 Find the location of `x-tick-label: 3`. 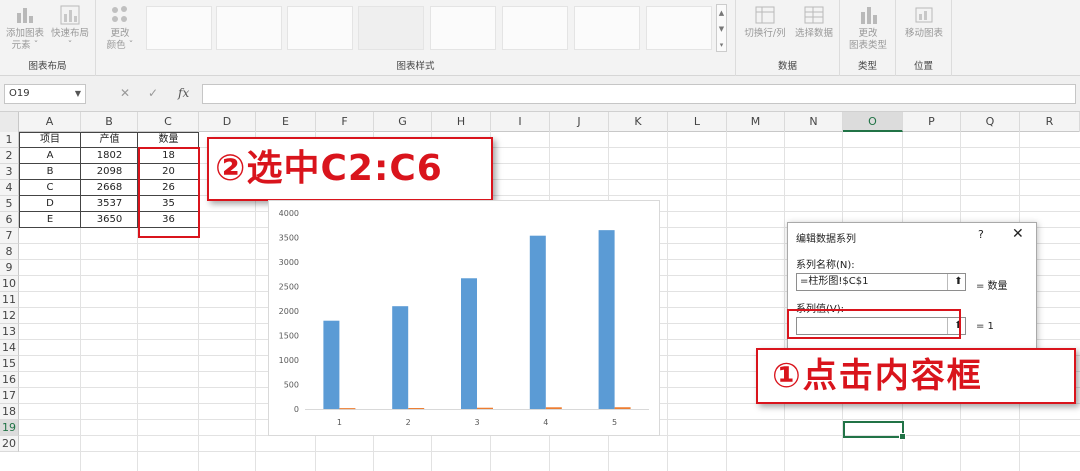

x-tick-label: 3 is located at coordinates (476, 422).